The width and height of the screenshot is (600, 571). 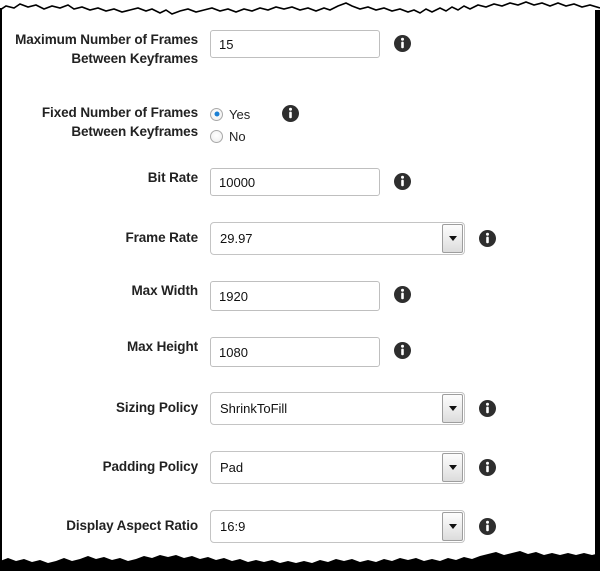 I want to click on radio-yes-label: Yes, so click(x=240, y=114).